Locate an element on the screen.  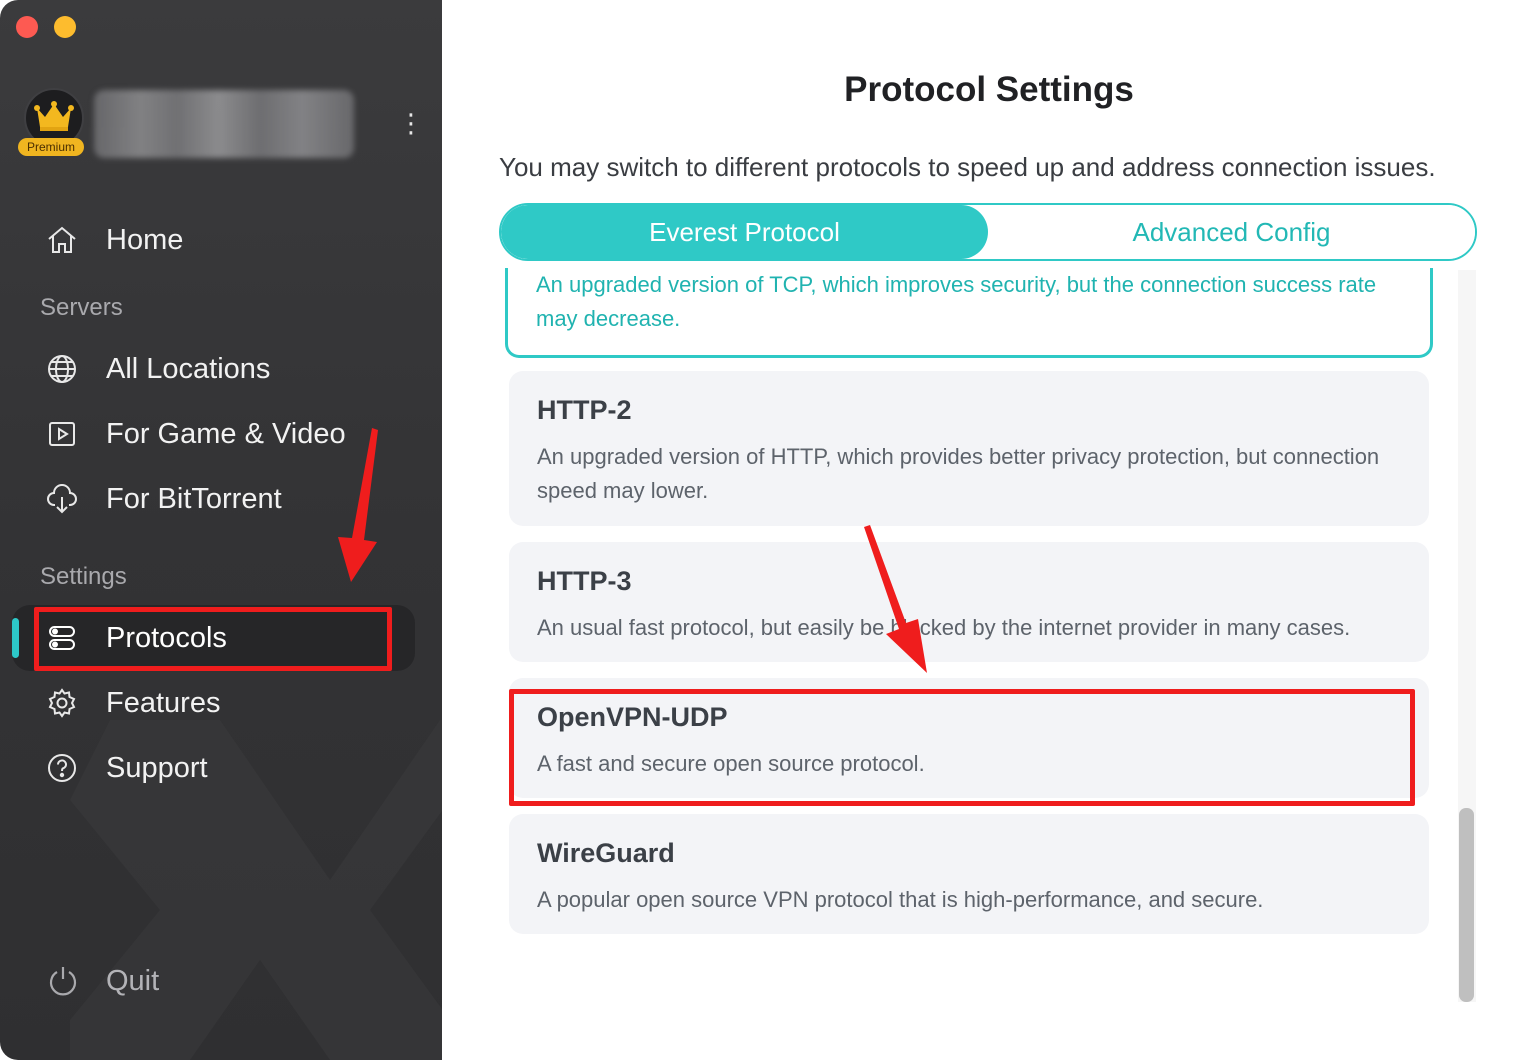
section-label-servers: Servers is located at coordinates (81, 307).